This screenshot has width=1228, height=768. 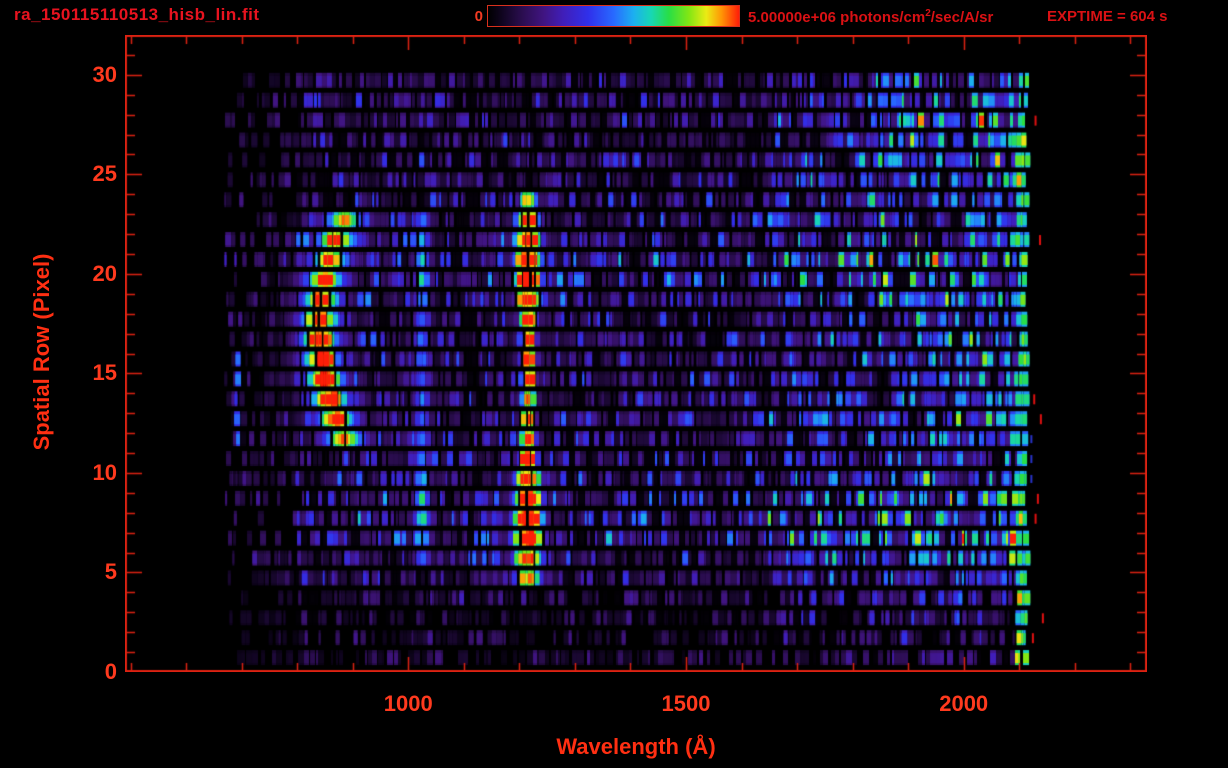 I want to click on y-tick-label: 15, so click(x=104, y=373).